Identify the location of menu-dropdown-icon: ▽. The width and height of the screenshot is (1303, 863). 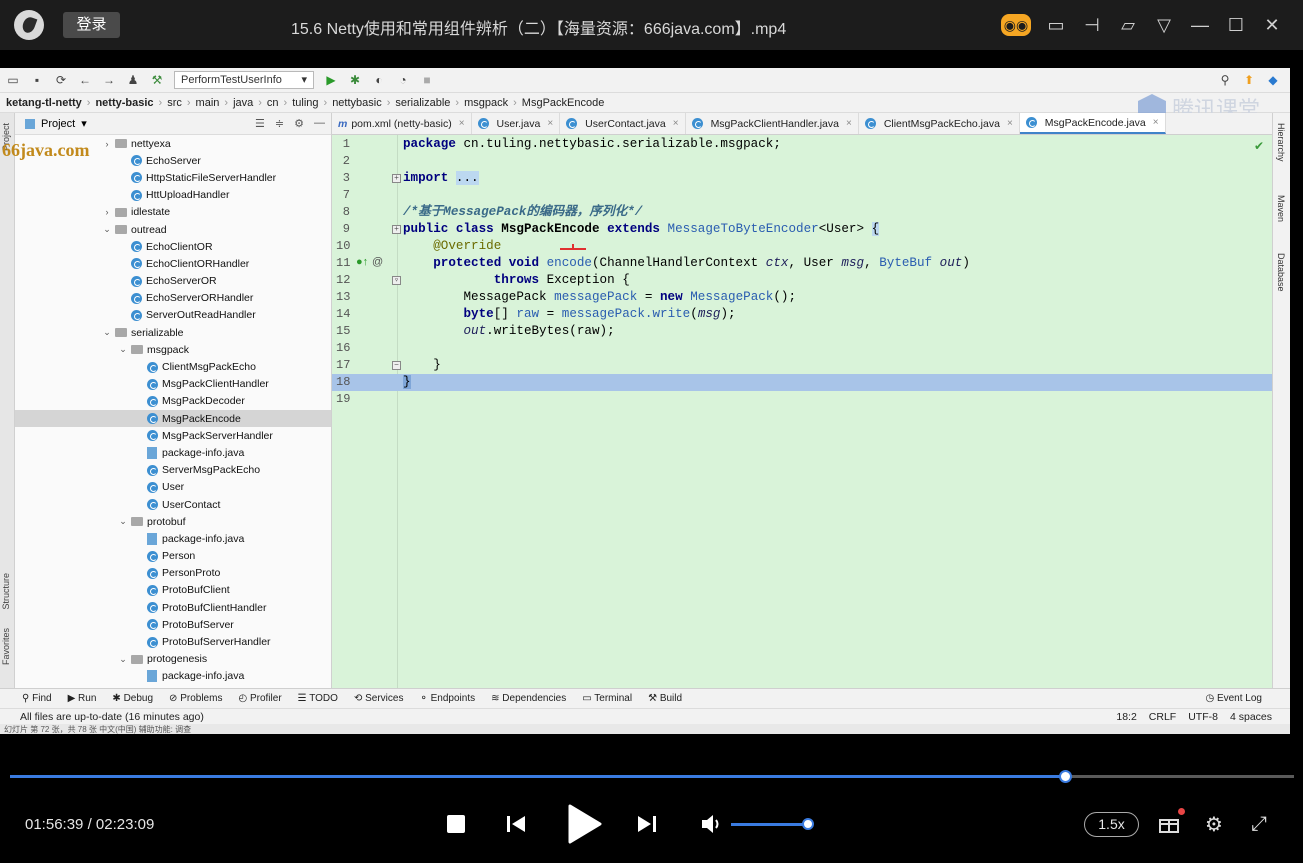
(1164, 25).